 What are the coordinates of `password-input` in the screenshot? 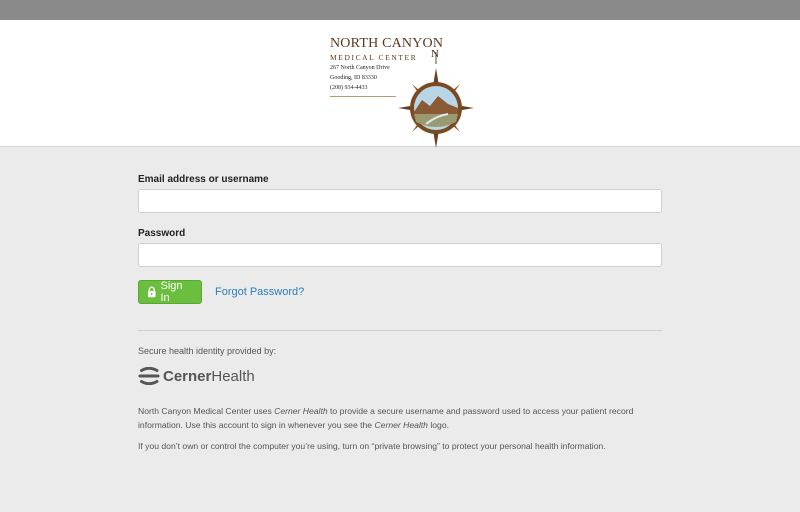 It's located at (400, 255).